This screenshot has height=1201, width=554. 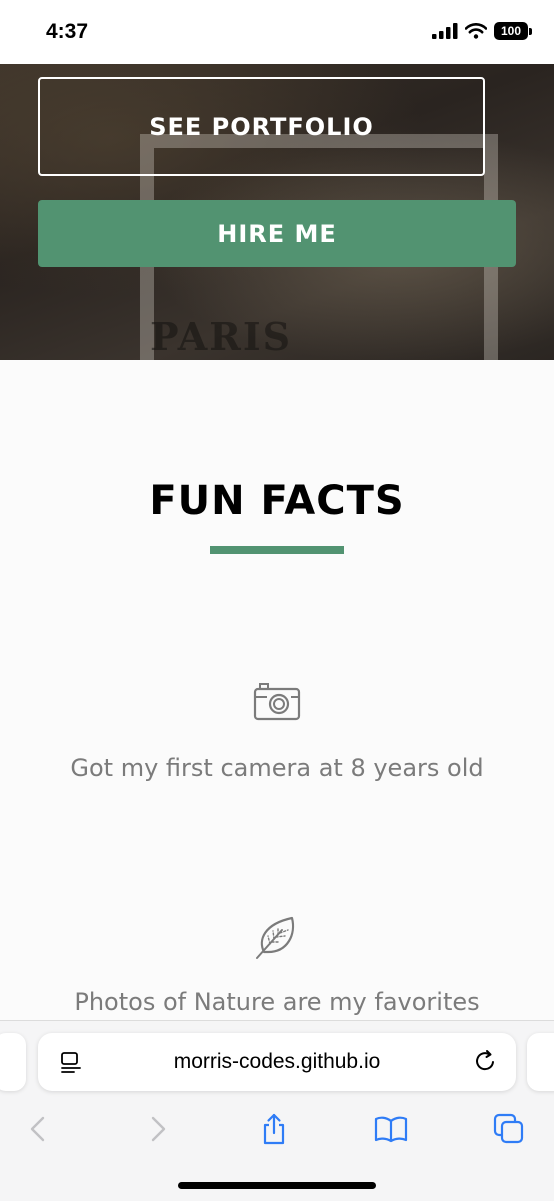 What do you see at coordinates (221, 336) in the screenshot?
I see `hero-background-text: PARIS` at bounding box center [221, 336].